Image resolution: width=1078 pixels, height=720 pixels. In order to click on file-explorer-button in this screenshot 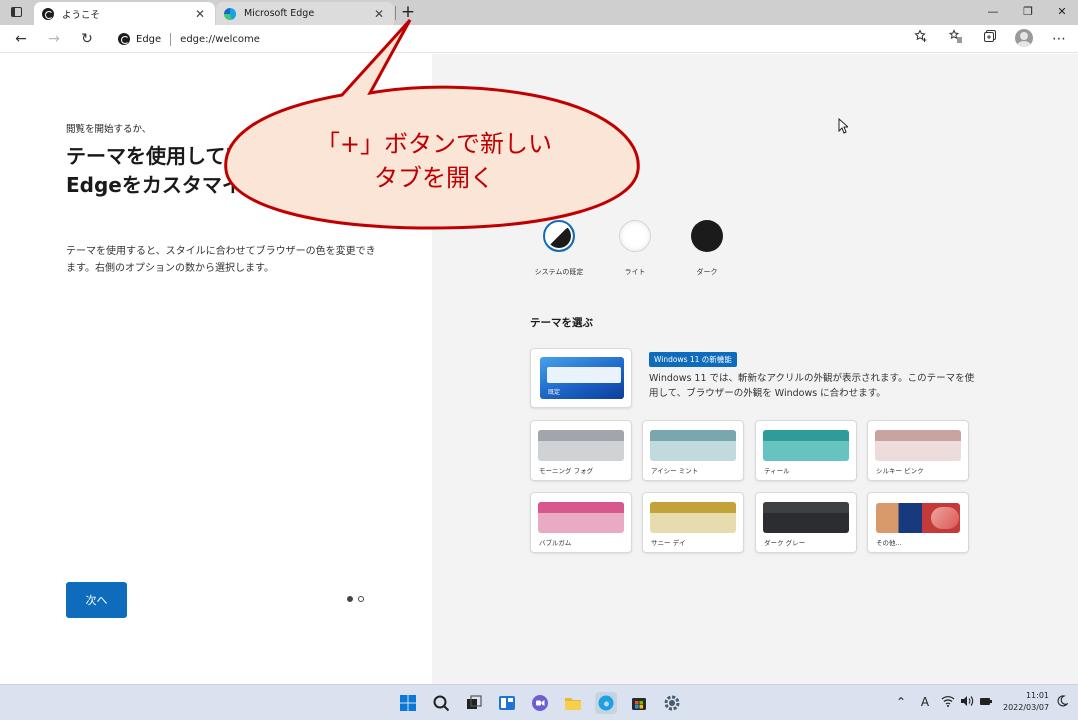, I will do `click(573, 703)`.